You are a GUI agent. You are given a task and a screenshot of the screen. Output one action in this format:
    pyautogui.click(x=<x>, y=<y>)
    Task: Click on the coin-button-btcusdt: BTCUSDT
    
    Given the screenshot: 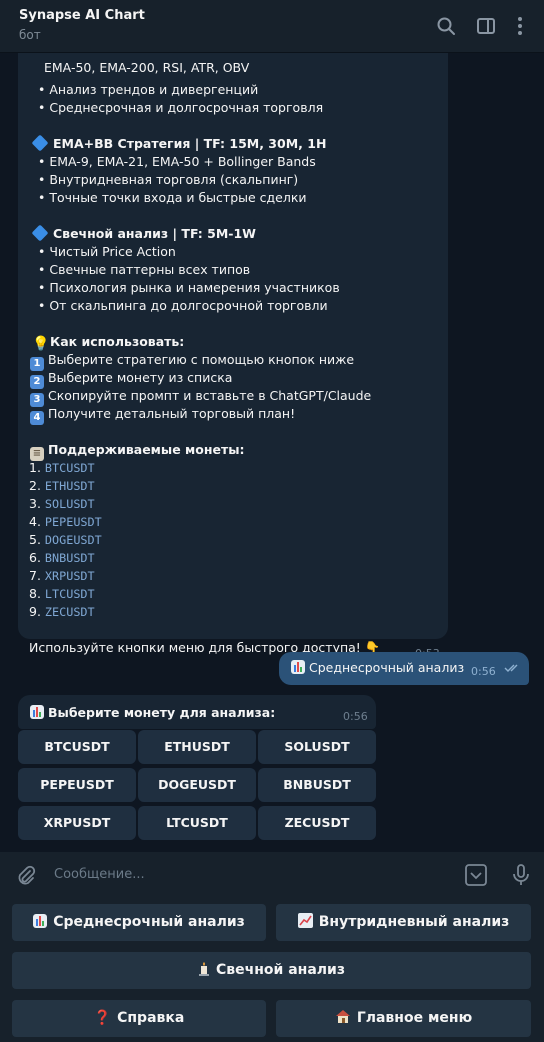 What is the action you would take?
    pyautogui.click(x=77, y=747)
    